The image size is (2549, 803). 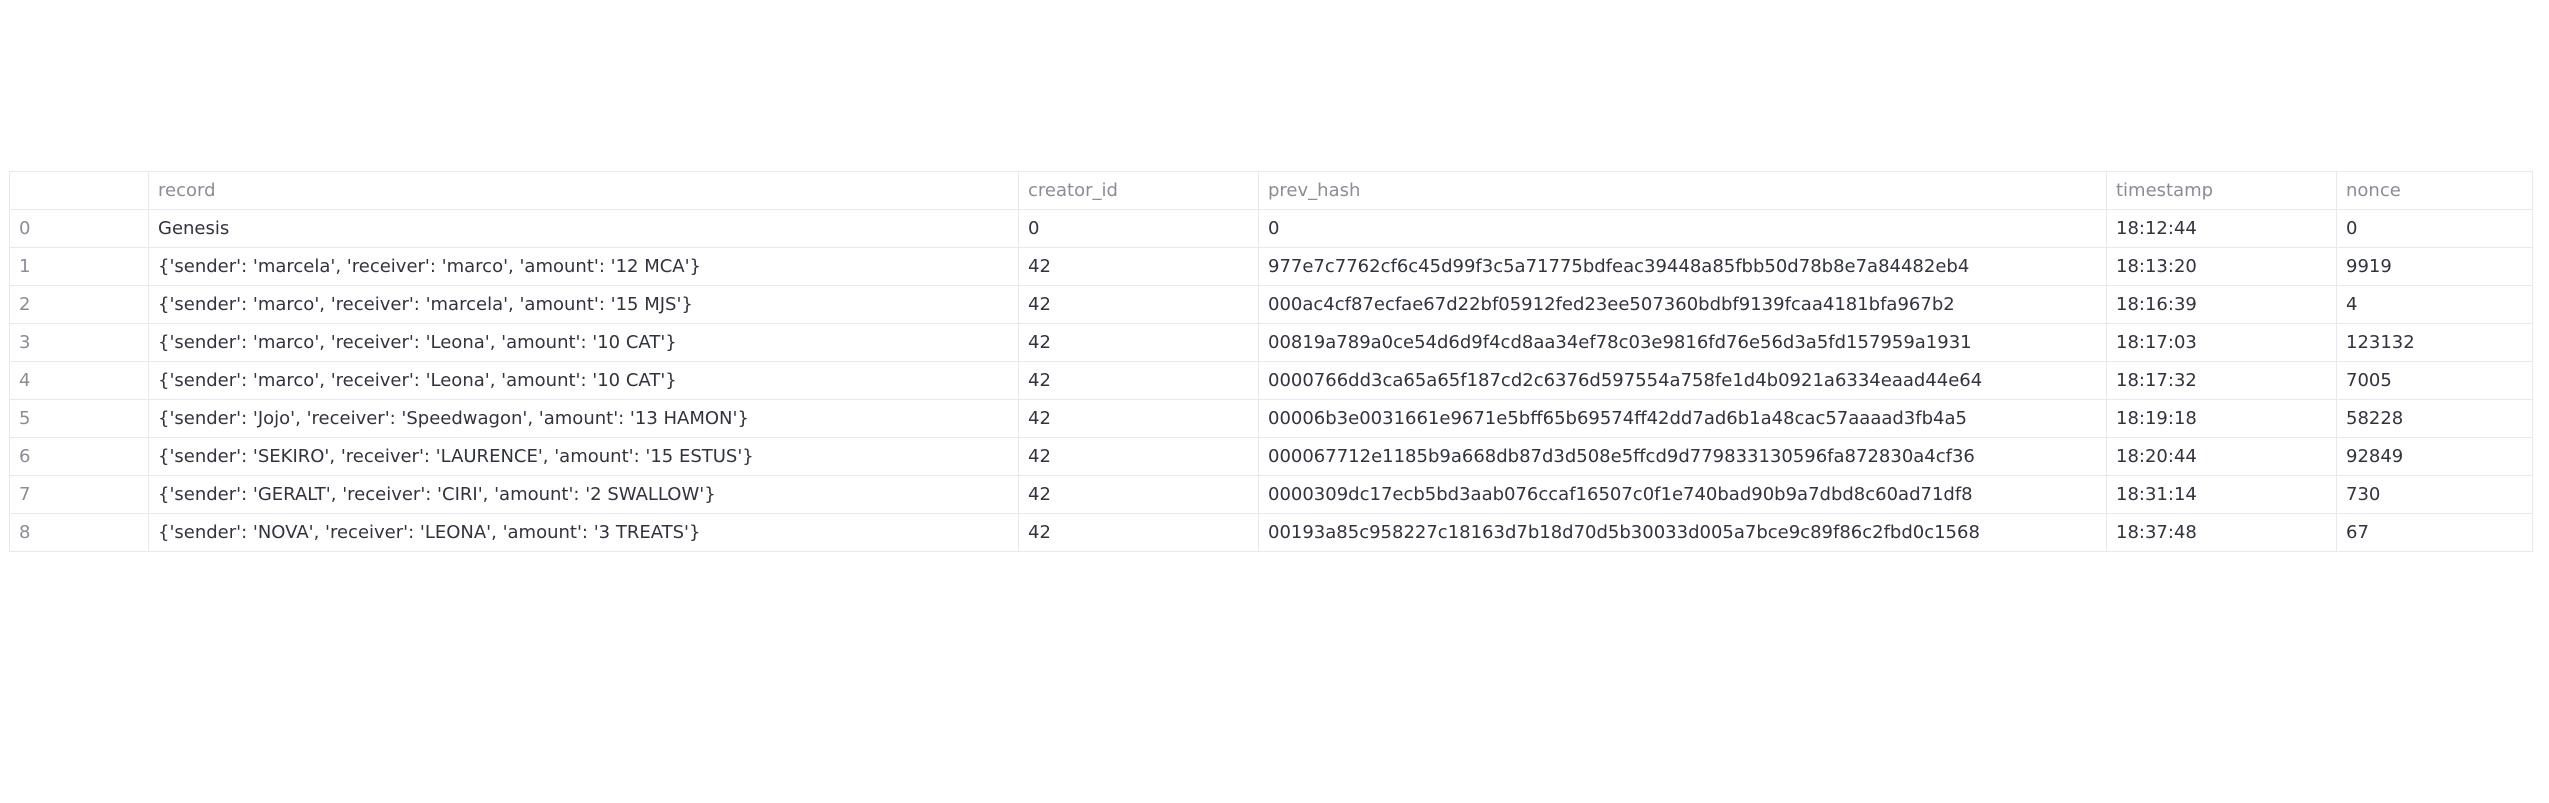 What do you see at coordinates (79, 456) in the screenshot?
I see `row-index: 6` at bounding box center [79, 456].